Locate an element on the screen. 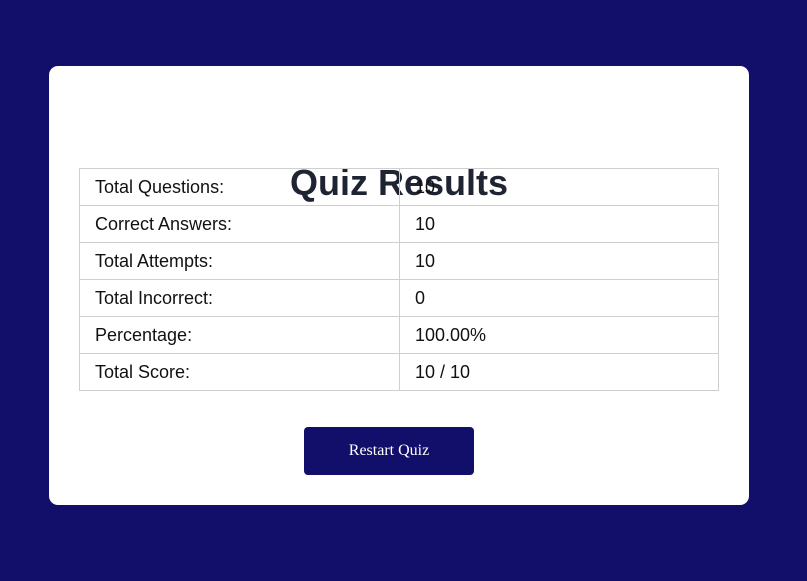 The height and width of the screenshot is (581, 807). row-label: Correct Answers: is located at coordinates (239, 224).